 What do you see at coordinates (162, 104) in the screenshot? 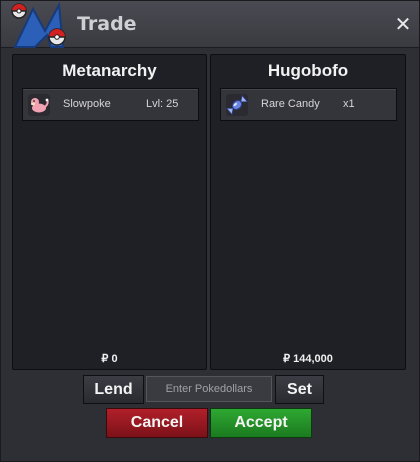
I see `item-level: Lvl: 25` at bounding box center [162, 104].